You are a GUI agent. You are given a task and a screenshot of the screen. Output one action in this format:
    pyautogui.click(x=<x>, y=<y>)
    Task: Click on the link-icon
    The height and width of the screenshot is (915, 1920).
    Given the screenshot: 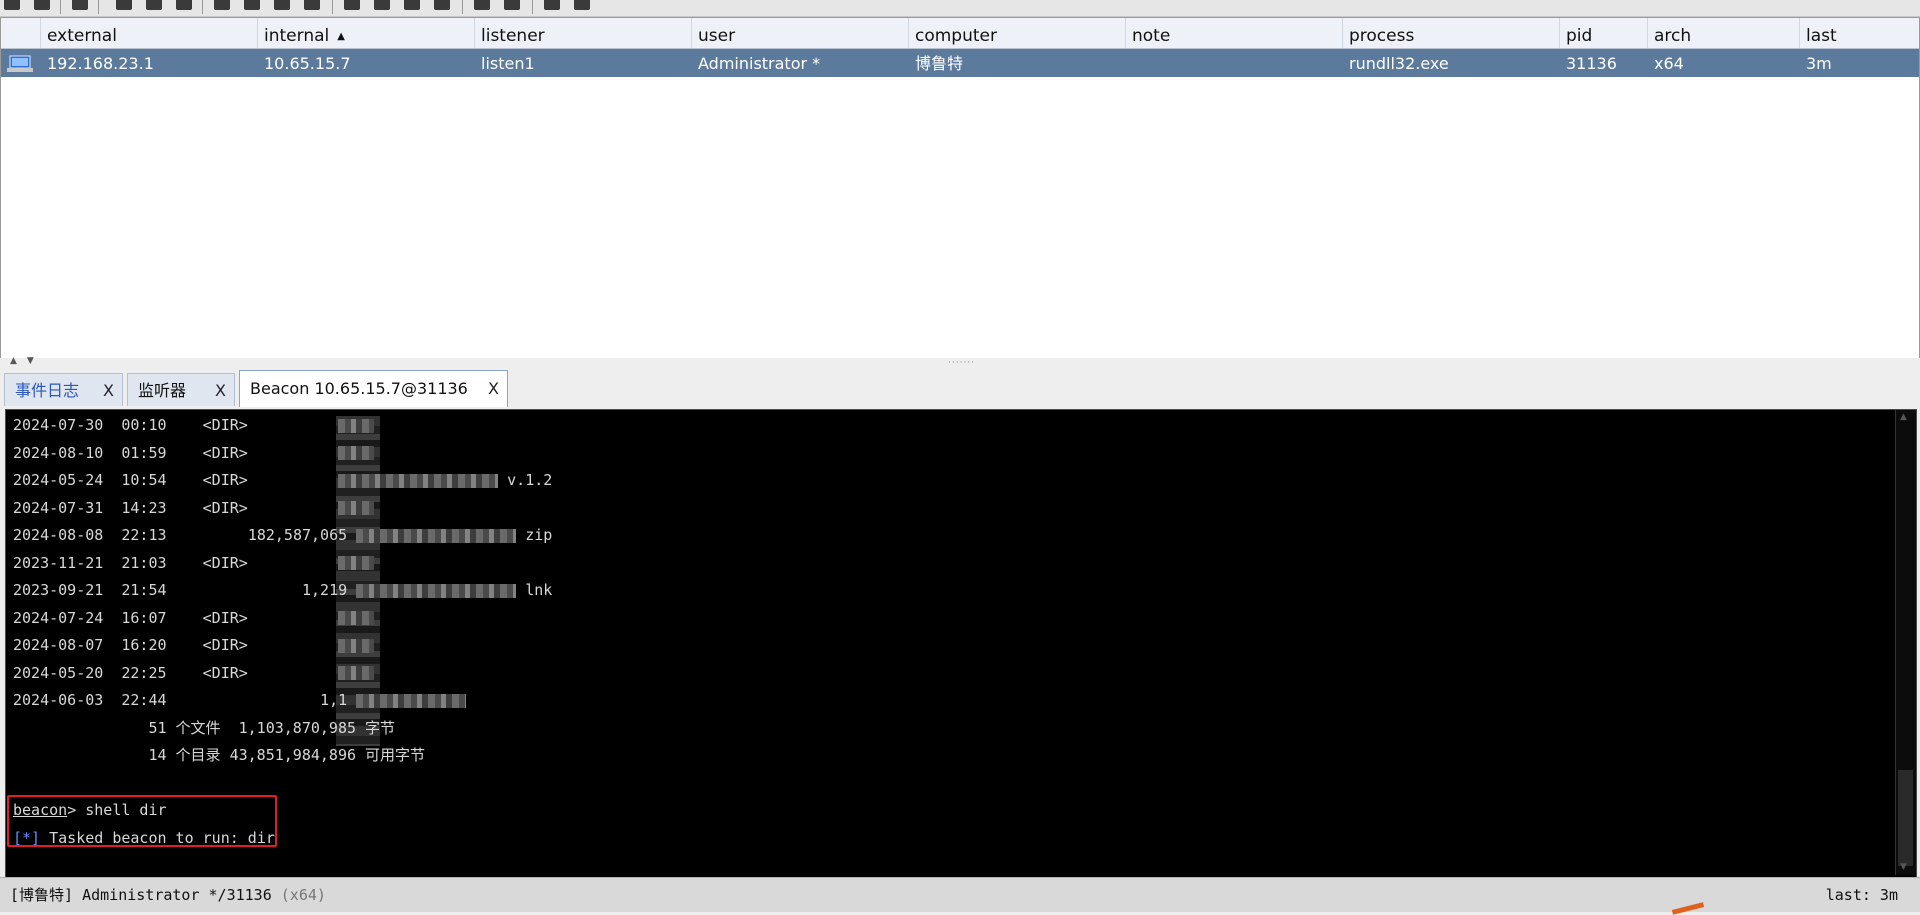 What is the action you would take?
    pyautogui.click(x=482, y=5)
    